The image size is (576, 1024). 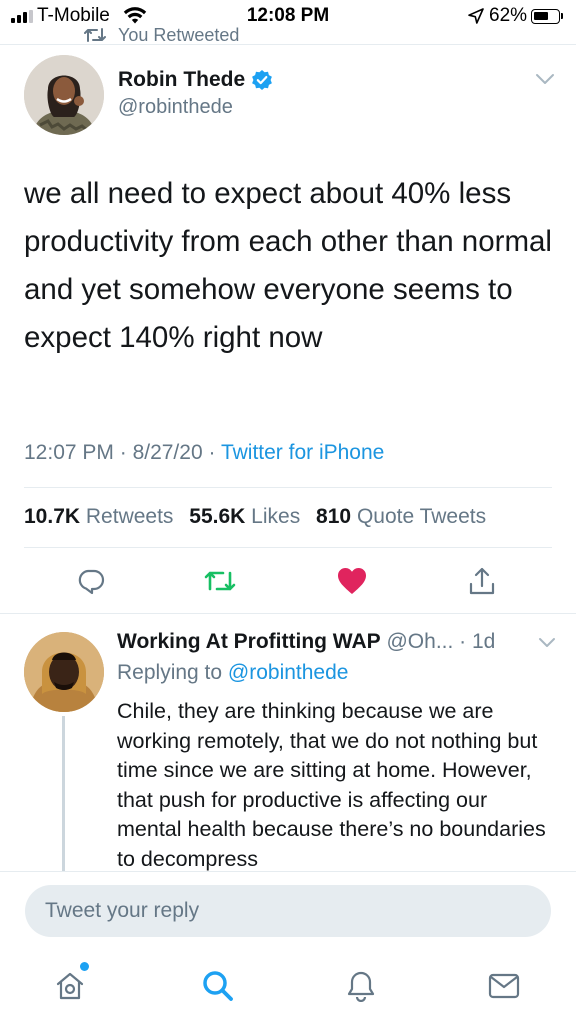 What do you see at coordinates (302, 452) in the screenshot?
I see `tweet-source-link: Twitter for iPhone` at bounding box center [302, 452].